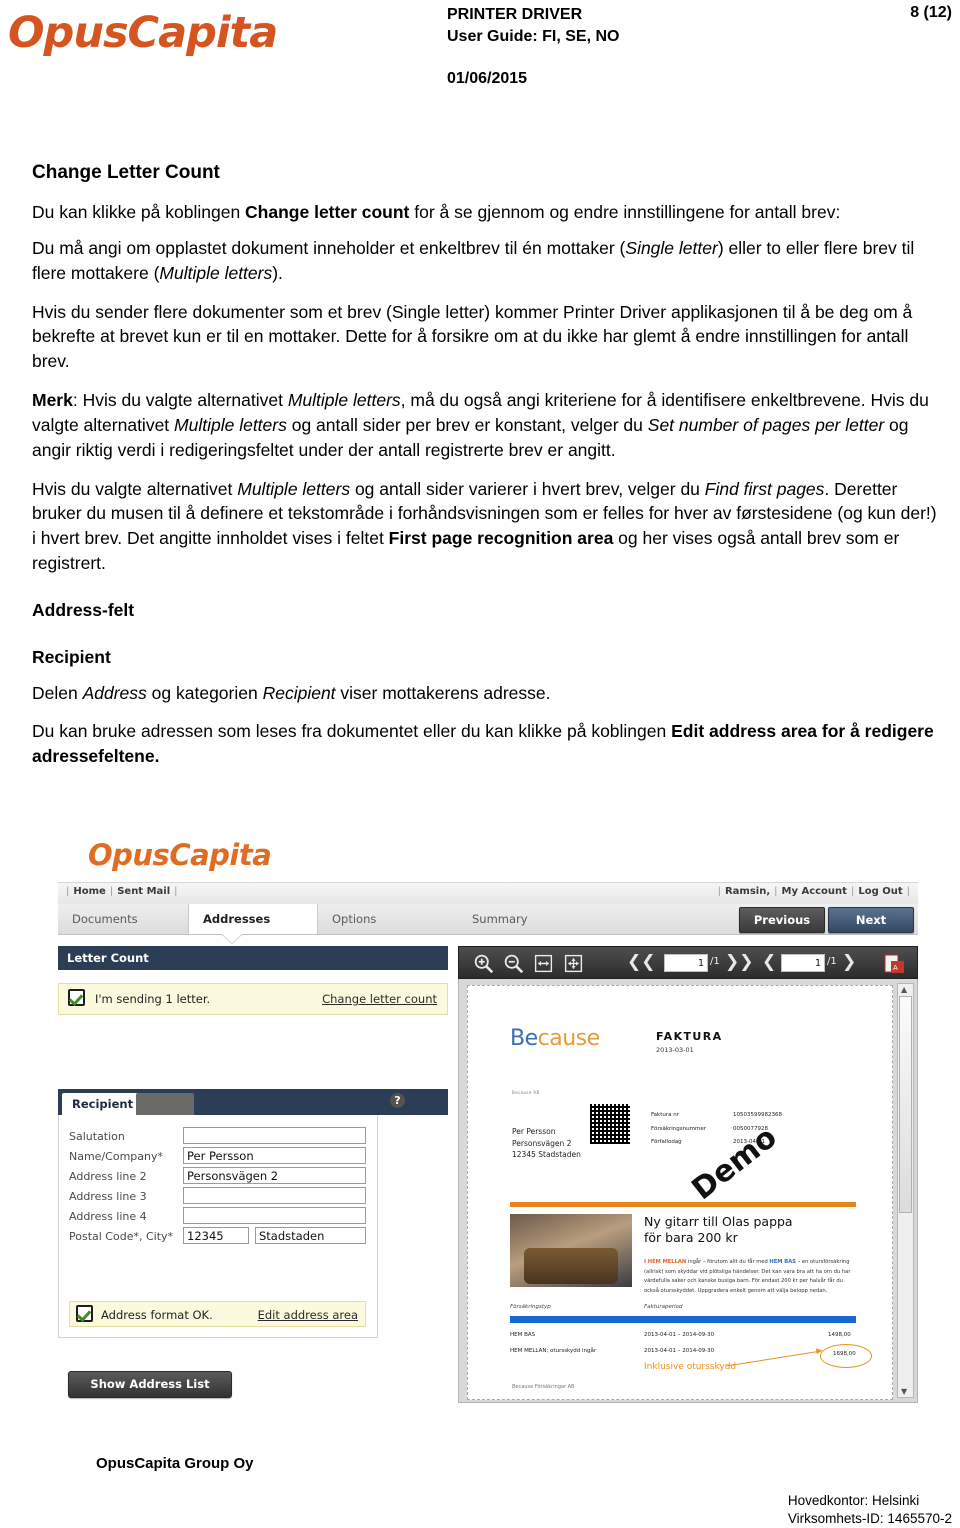  What do you see at coordinates (728, 1262) in the screenshot?
I see `promo-body-a: ingår – förutom allt du får med` at bounding box center [728, 1262].